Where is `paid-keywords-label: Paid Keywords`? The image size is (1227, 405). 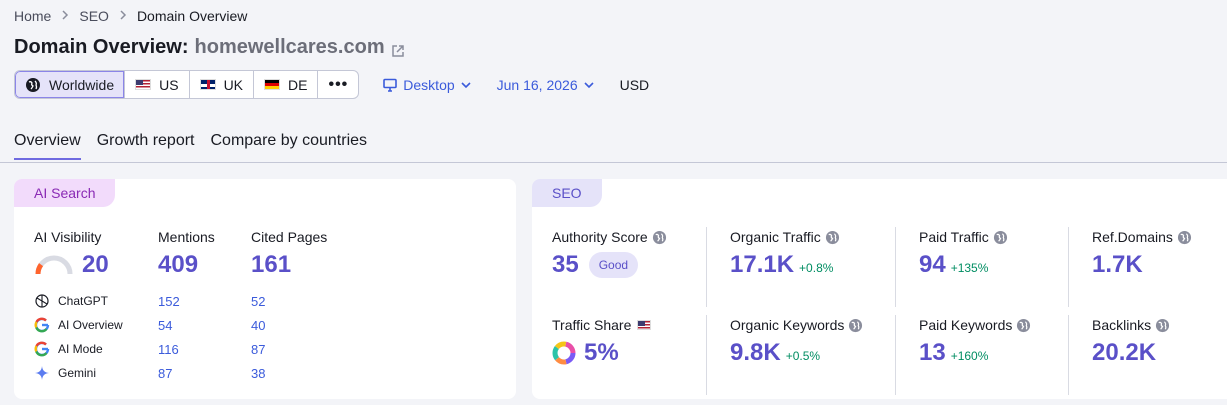
paid-keywords-label: Paid Keywords is located at coordinates (966, 325).